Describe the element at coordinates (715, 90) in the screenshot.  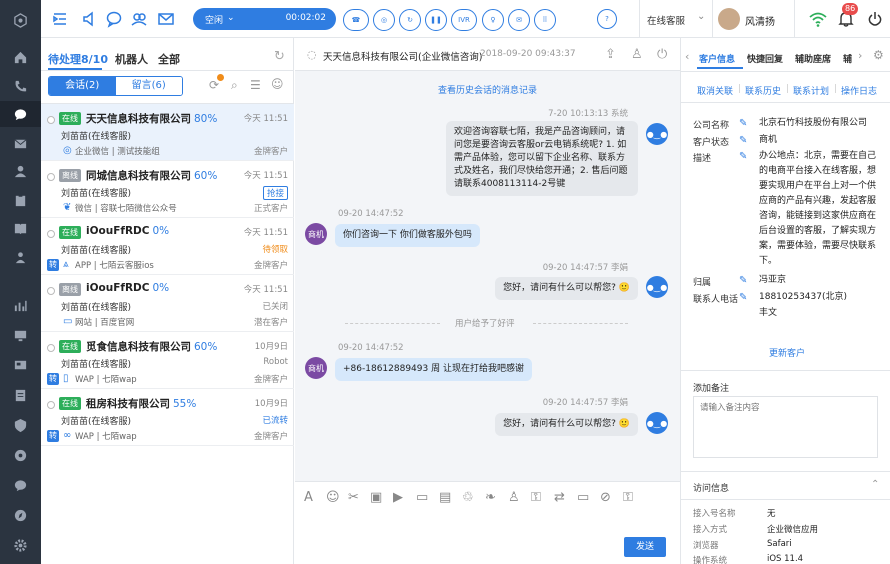
I see `unlink-button: 取消关联` at that location.